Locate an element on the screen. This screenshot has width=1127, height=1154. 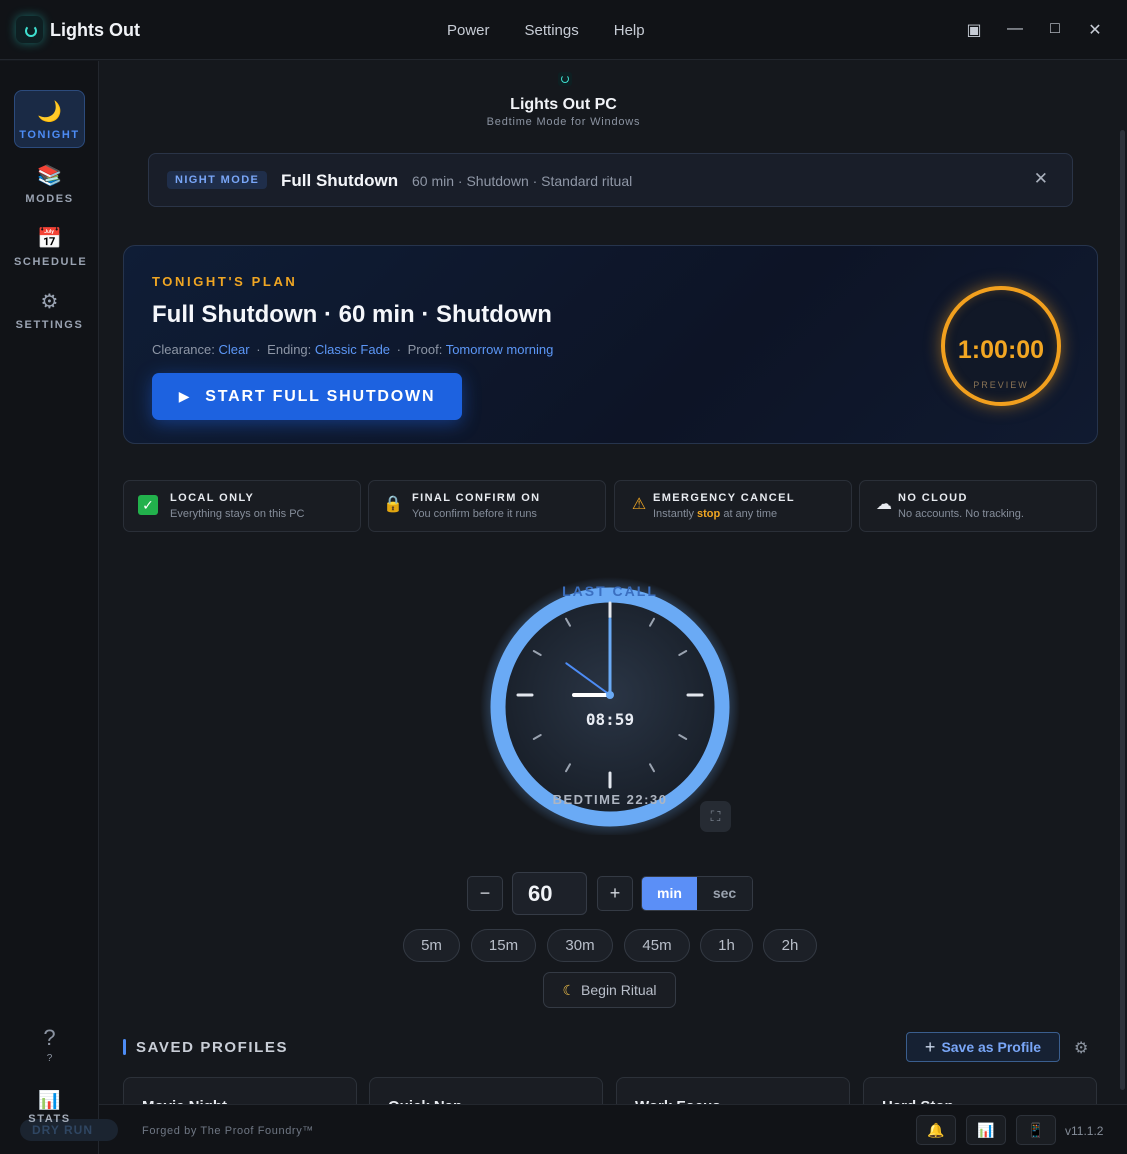
start-full-shutdown-button: ▶ START FULL SHUTDOWN is located at coordinates (307, 396).